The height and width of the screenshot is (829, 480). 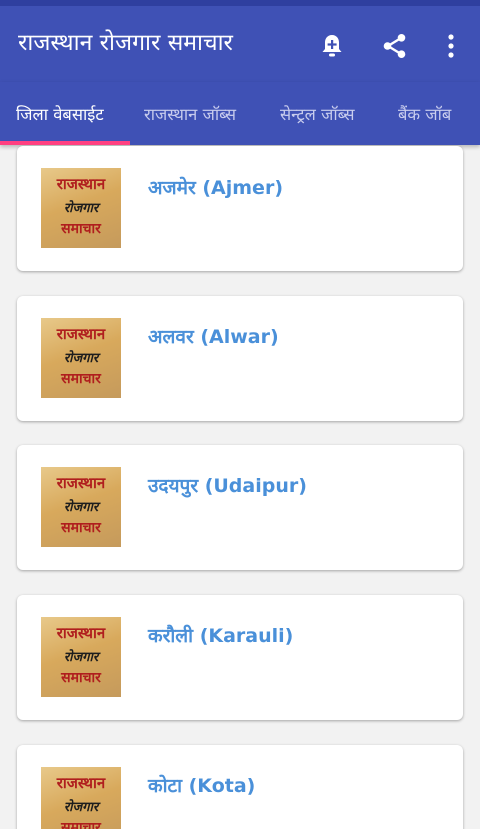 What do you see at coordinates (221, 636) in the screenshot?
I see `list-item-title: करौली (Karauli)` at bounding box center [221, 636].